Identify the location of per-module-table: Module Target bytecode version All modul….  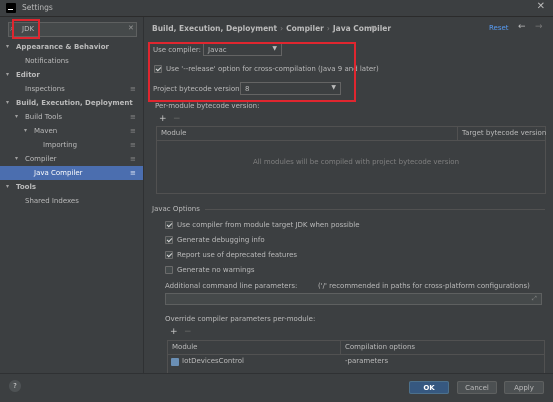
(351, 160).